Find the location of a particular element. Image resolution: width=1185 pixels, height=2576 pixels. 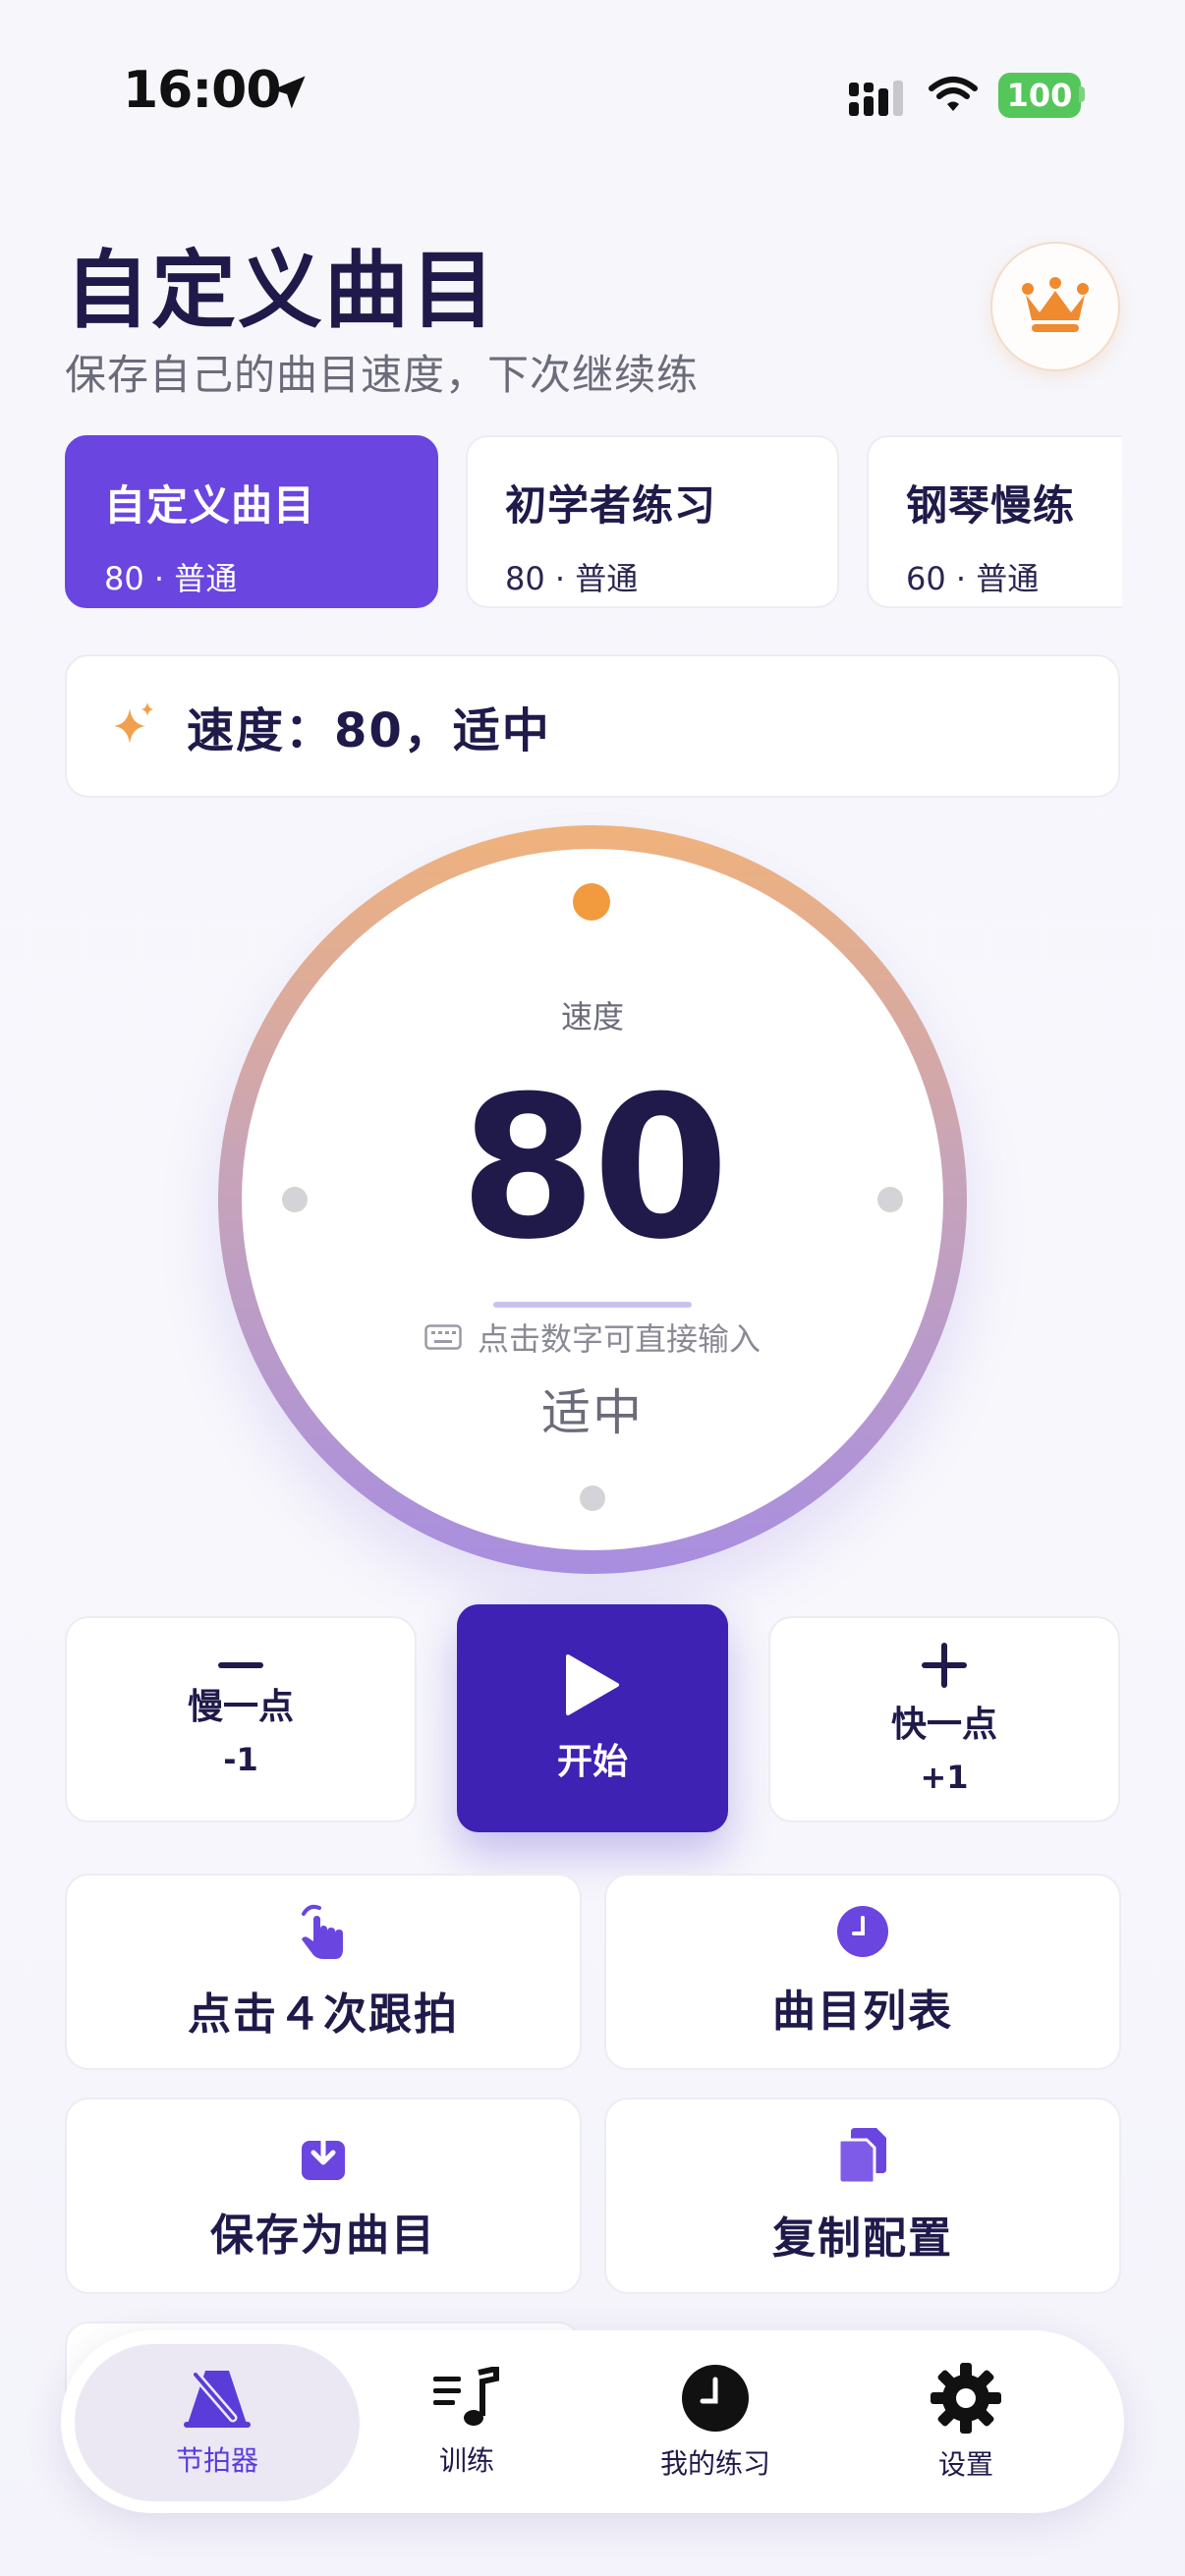

preset-card-custom: 自定义曲目 80 · 普通 is located at coordinates (252, 521).